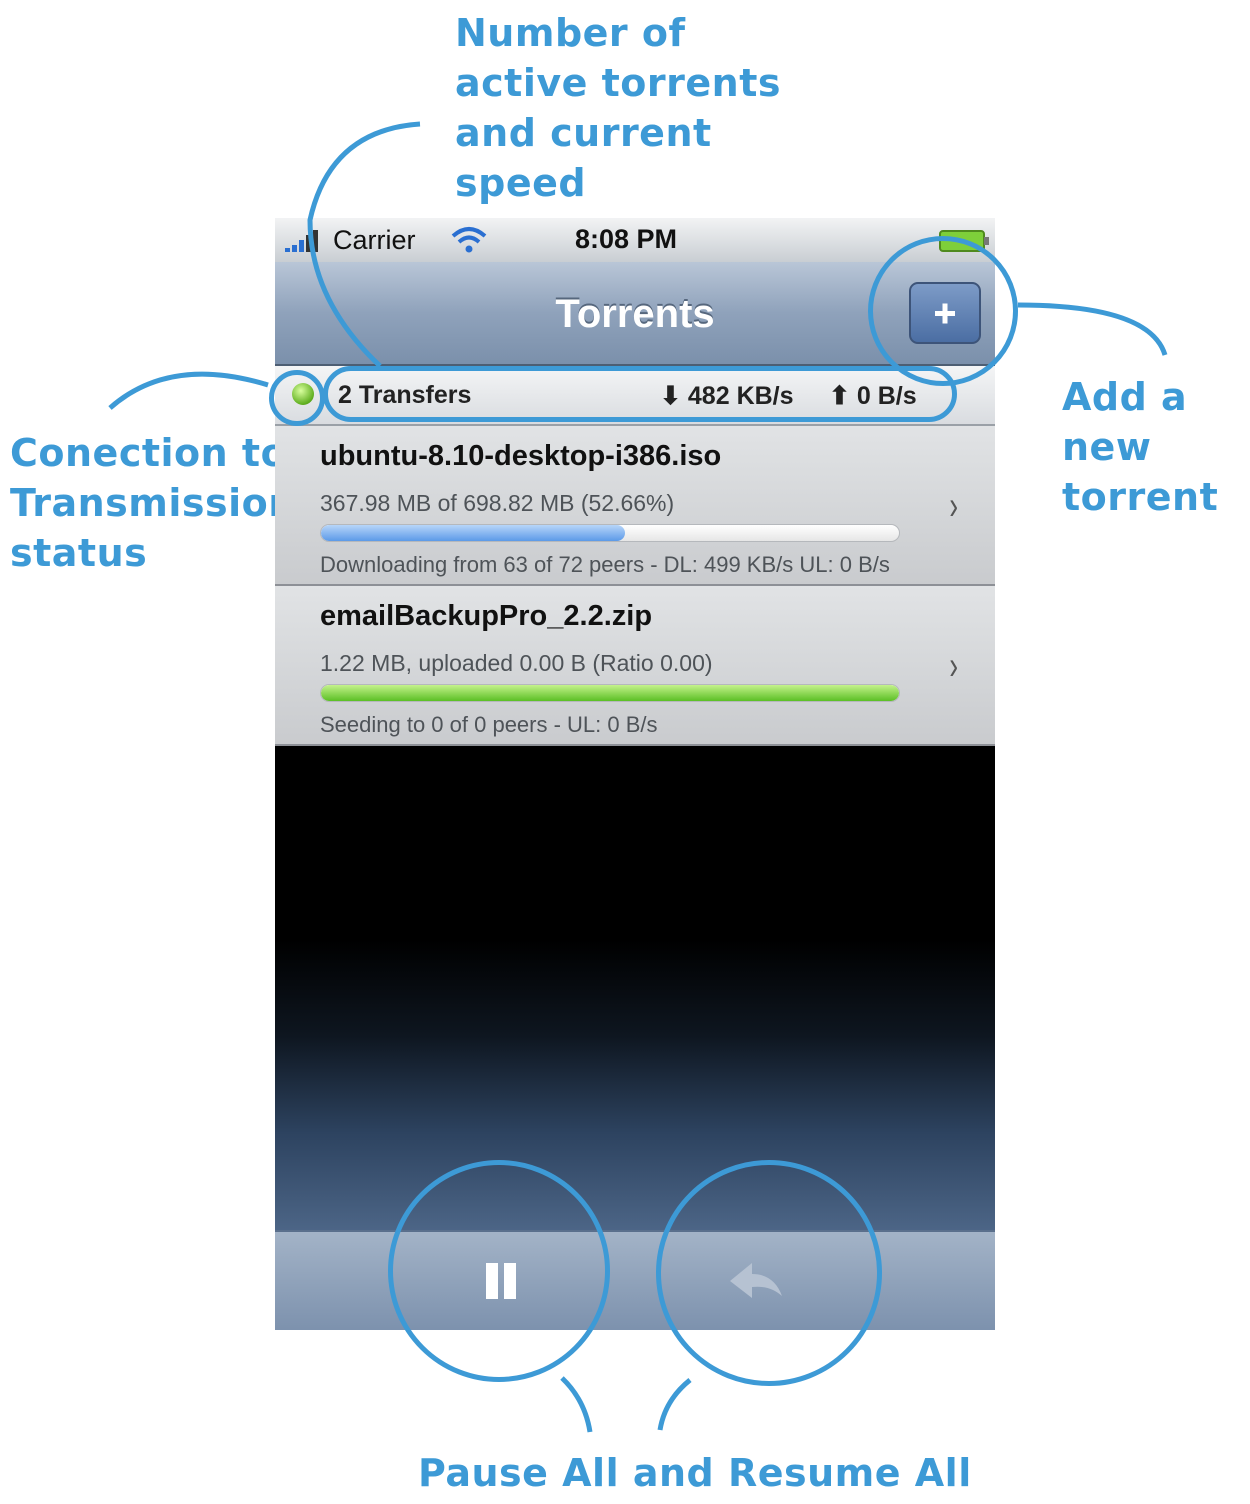  Describe the element at coordinates (374, 240) in the screenshot. I see `carrier-label: Carrier` at that location.